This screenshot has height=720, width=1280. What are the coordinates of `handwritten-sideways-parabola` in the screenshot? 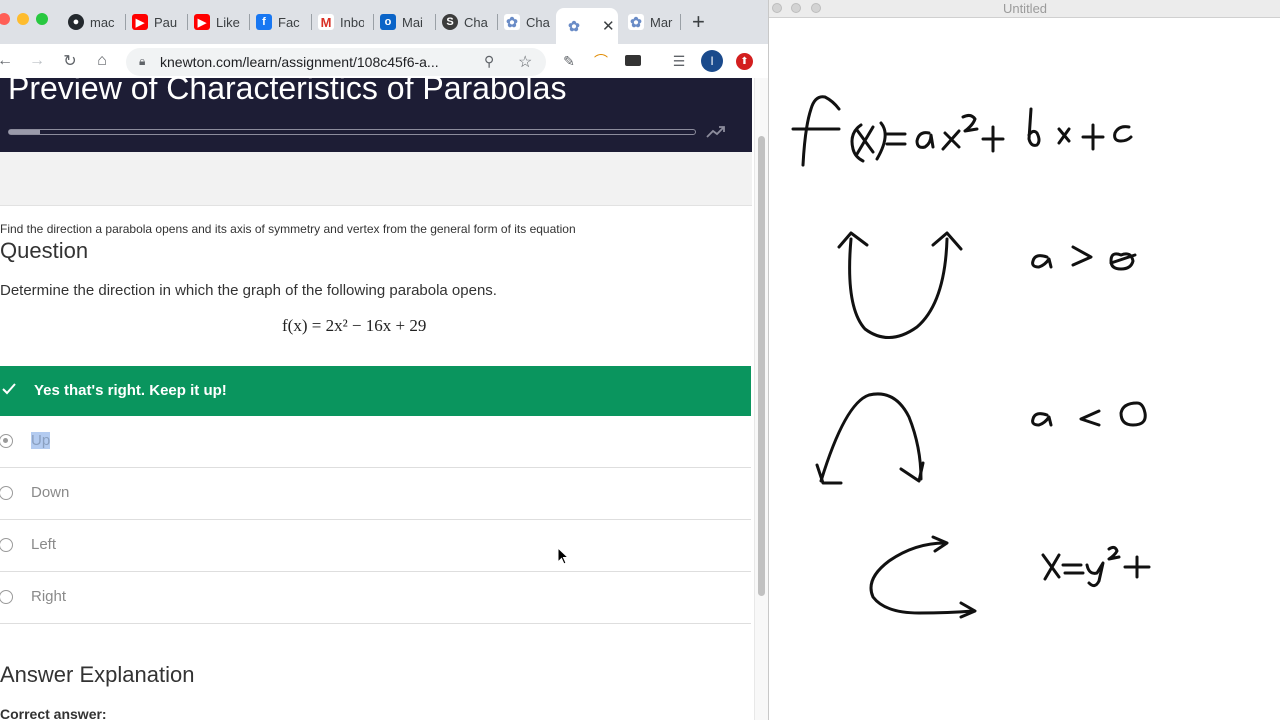 It's located at (923, 577).